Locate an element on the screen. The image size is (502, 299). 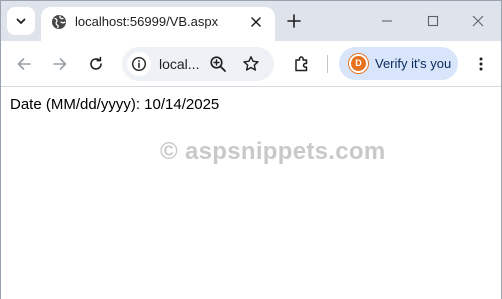
bookmark-button is located at coordinates (251, 64).